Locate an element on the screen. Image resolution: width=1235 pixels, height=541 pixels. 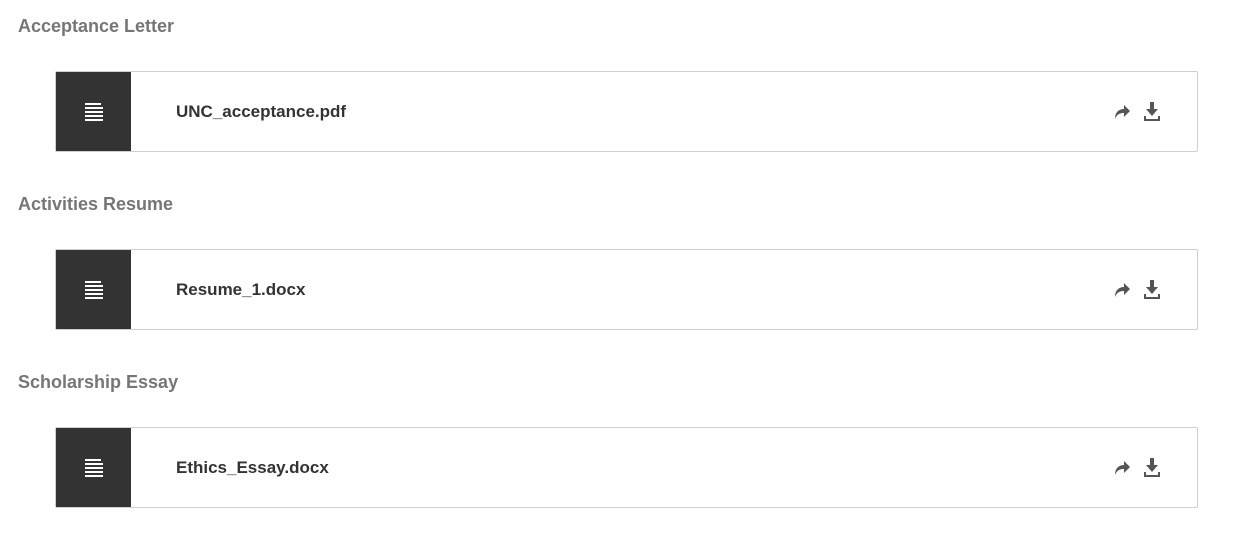
file-name-link: Resume_1.docx is located at coordinates (240, 289).